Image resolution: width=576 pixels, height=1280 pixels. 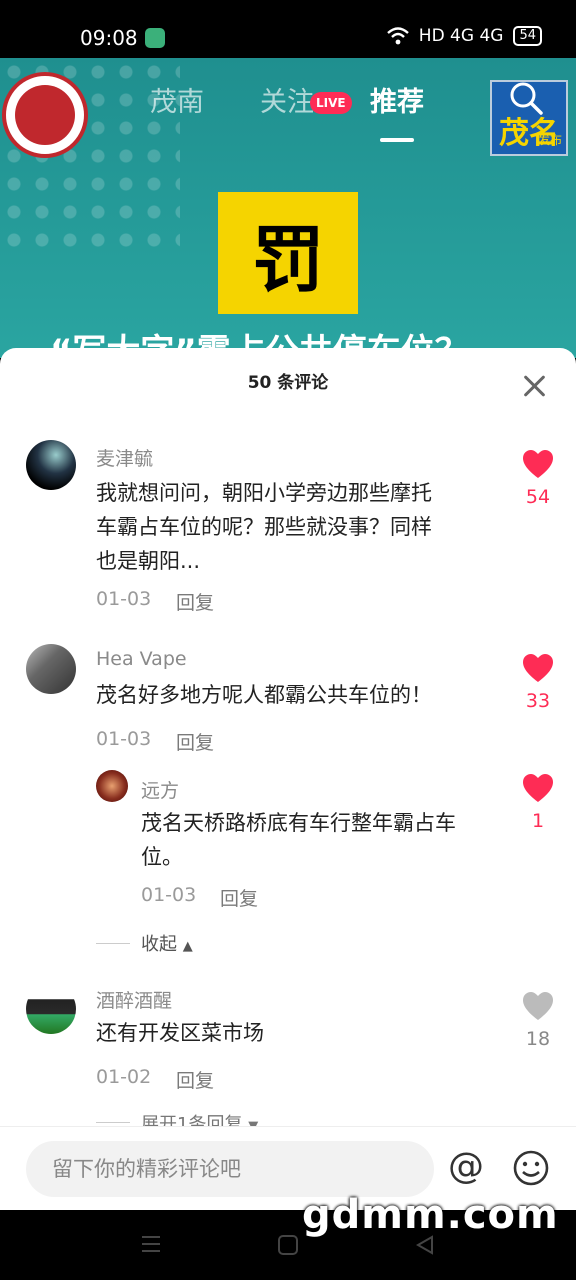 I want to click on comment-text-line: 我就想问问，朝阳小学旁边那些摩托, so click(x=264, y=493).